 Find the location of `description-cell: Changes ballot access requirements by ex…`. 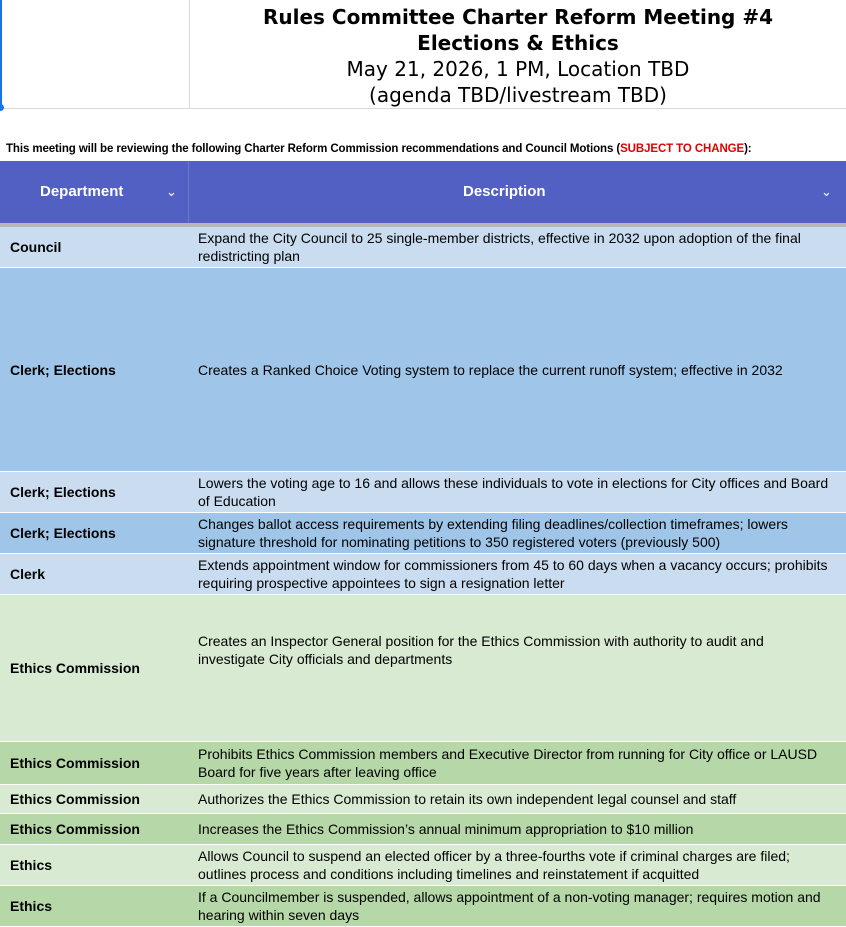

description-cell: Changes ballot access requirements by ex… is located at coordinates (518, 533).